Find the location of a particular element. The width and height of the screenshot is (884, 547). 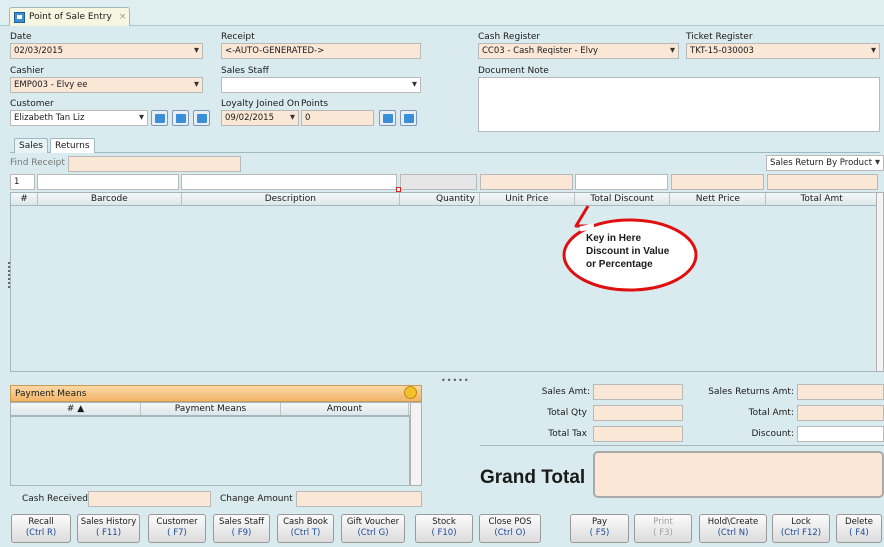

total-qty-label: Total Qty is located at coordinates (567, 413).